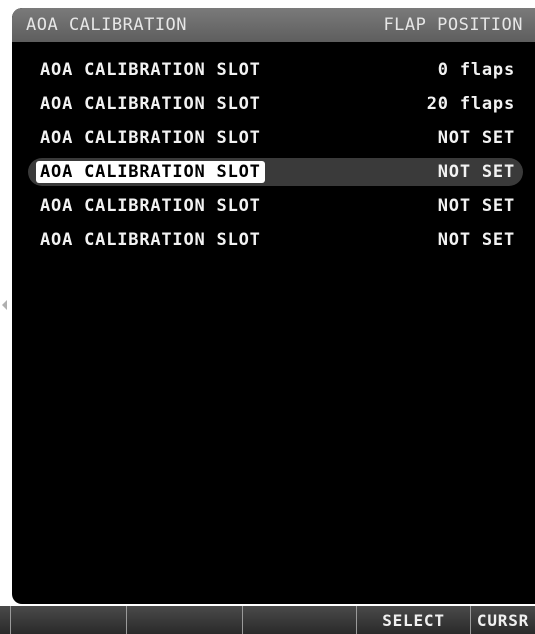 This screenshot has height=634, width=535. I want to click on select-softkey: SELECT, so click(413, 620).